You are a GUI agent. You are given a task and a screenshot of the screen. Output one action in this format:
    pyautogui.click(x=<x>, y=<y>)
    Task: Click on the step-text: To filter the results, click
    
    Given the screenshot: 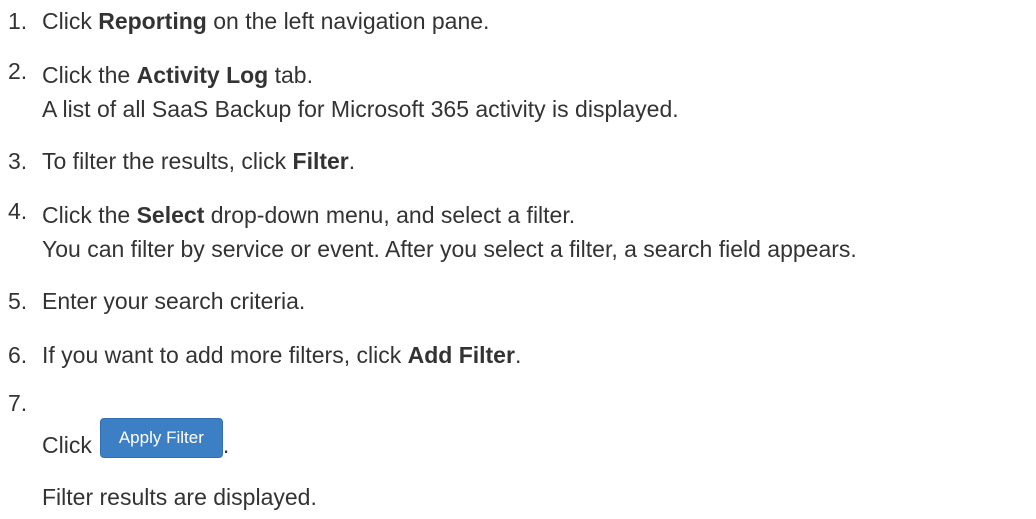 What is the action you would take?
    pyautogui.click(x=167, y=161)
    